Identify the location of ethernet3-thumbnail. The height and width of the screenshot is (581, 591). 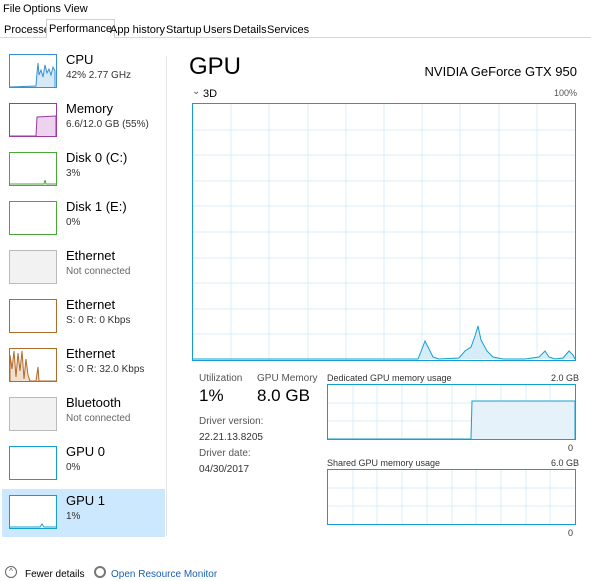
(33, 365).